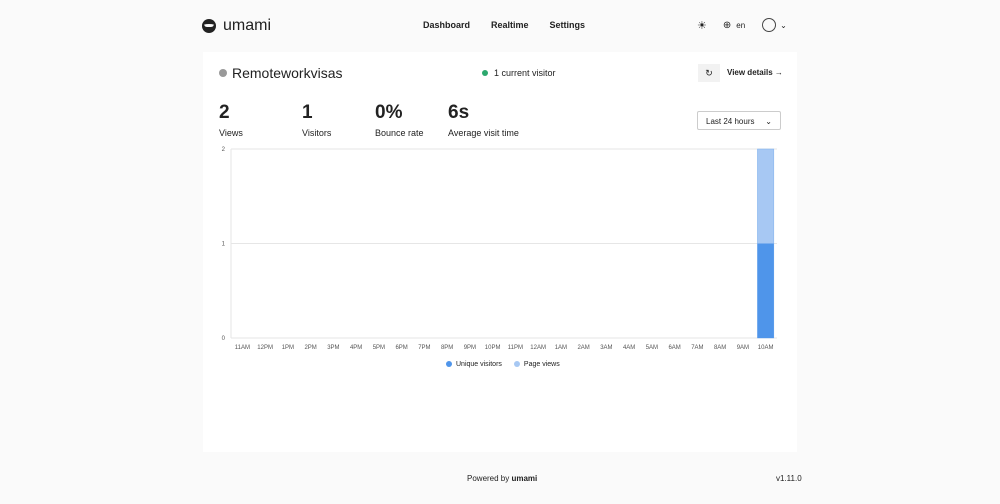 The height and width of the screenshot is (504, 1000). I want to click on footer-brand-link: umami, so click(524, 478).